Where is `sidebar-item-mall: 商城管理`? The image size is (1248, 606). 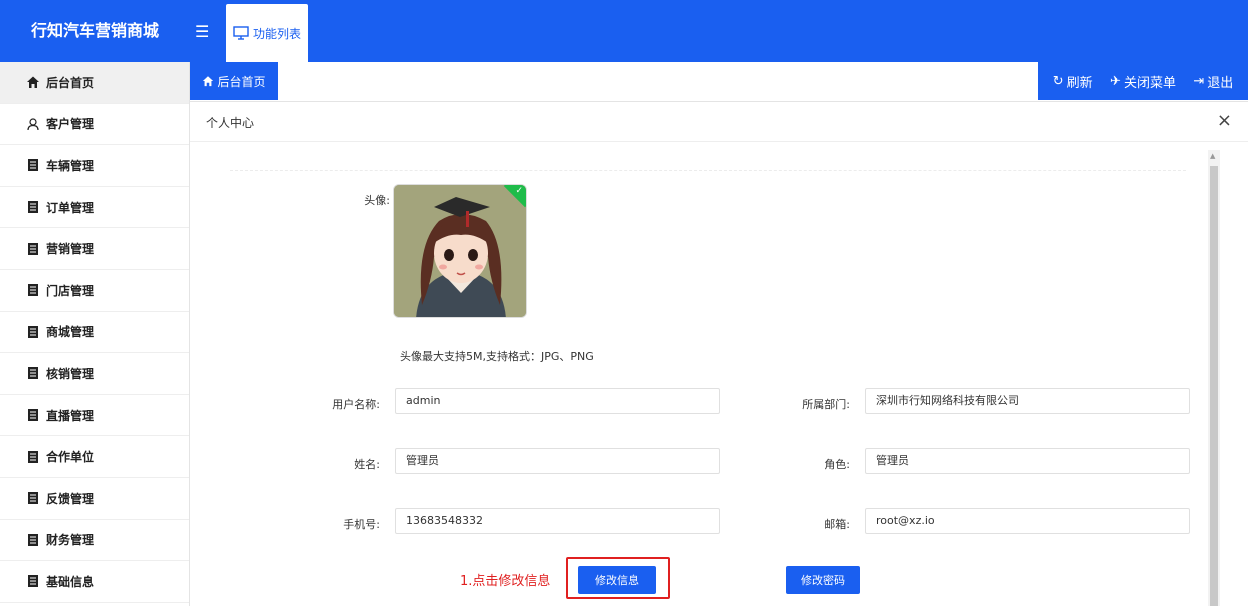 sidebar-item-mall: 商城管理 is located at coordinates (94, 333).